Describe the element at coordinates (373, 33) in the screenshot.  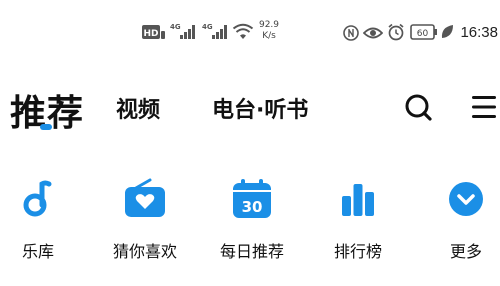
I see `eye-icon` at that location.